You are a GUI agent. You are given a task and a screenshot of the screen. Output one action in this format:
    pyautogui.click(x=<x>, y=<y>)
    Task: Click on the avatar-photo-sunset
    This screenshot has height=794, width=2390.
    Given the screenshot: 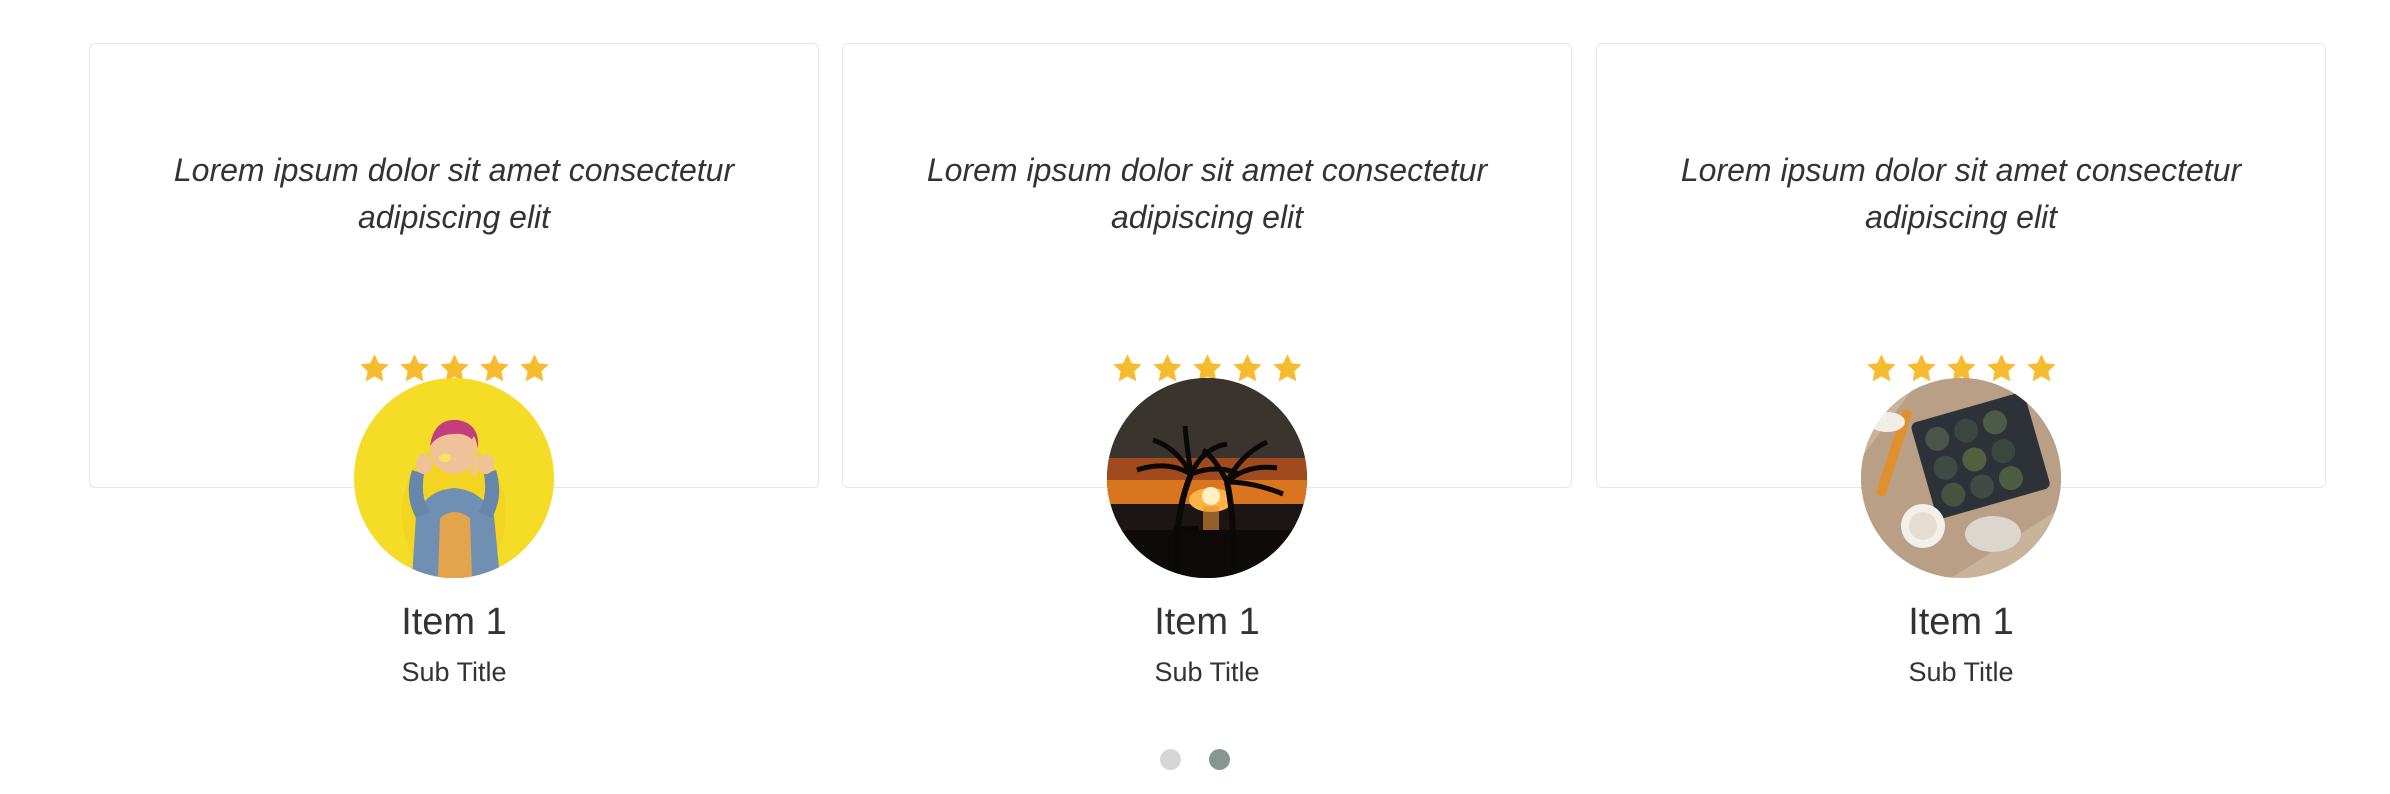 What is the action you would take?
    pyautogui.click(x=1207, y=478)
    